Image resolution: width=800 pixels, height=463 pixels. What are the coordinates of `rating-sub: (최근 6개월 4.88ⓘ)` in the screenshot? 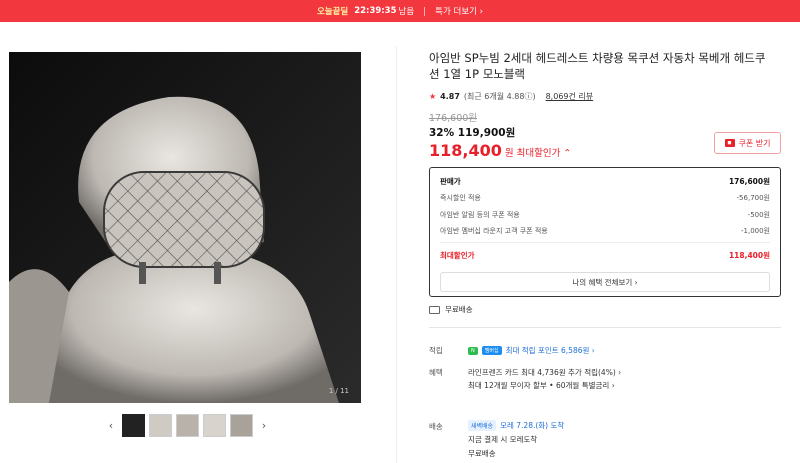 It's located at (499, 96).